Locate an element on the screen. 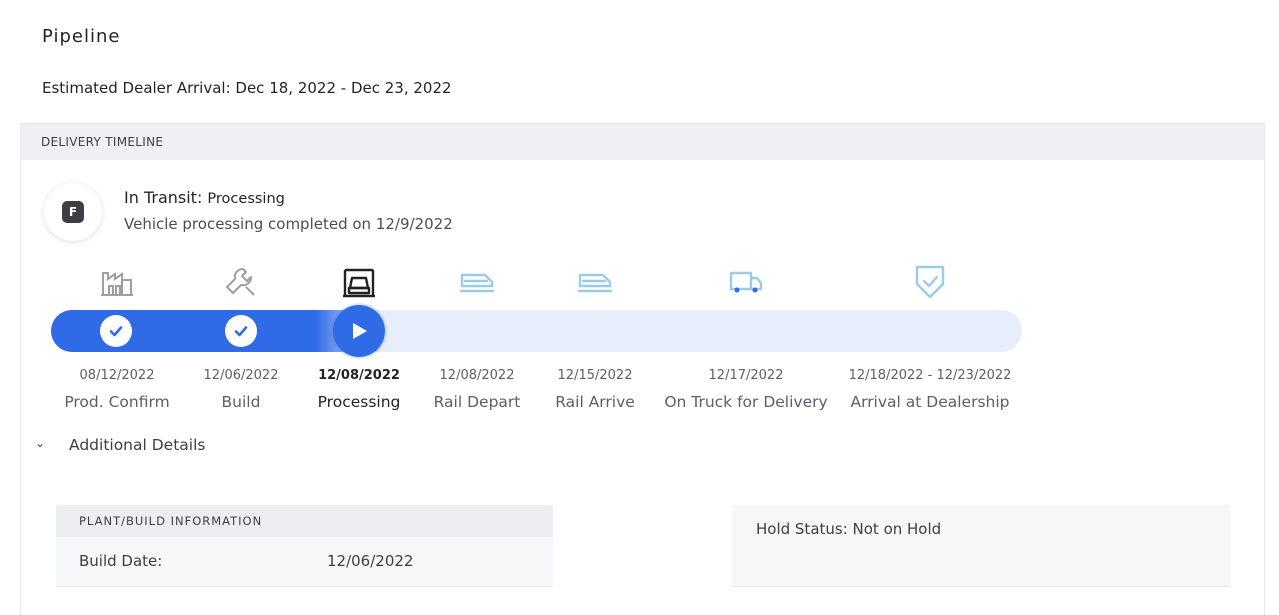 The width and height of the screenshot is (1279, 615). card-header: DELIVERY TIMELINE is located at coordinates (642, 142).